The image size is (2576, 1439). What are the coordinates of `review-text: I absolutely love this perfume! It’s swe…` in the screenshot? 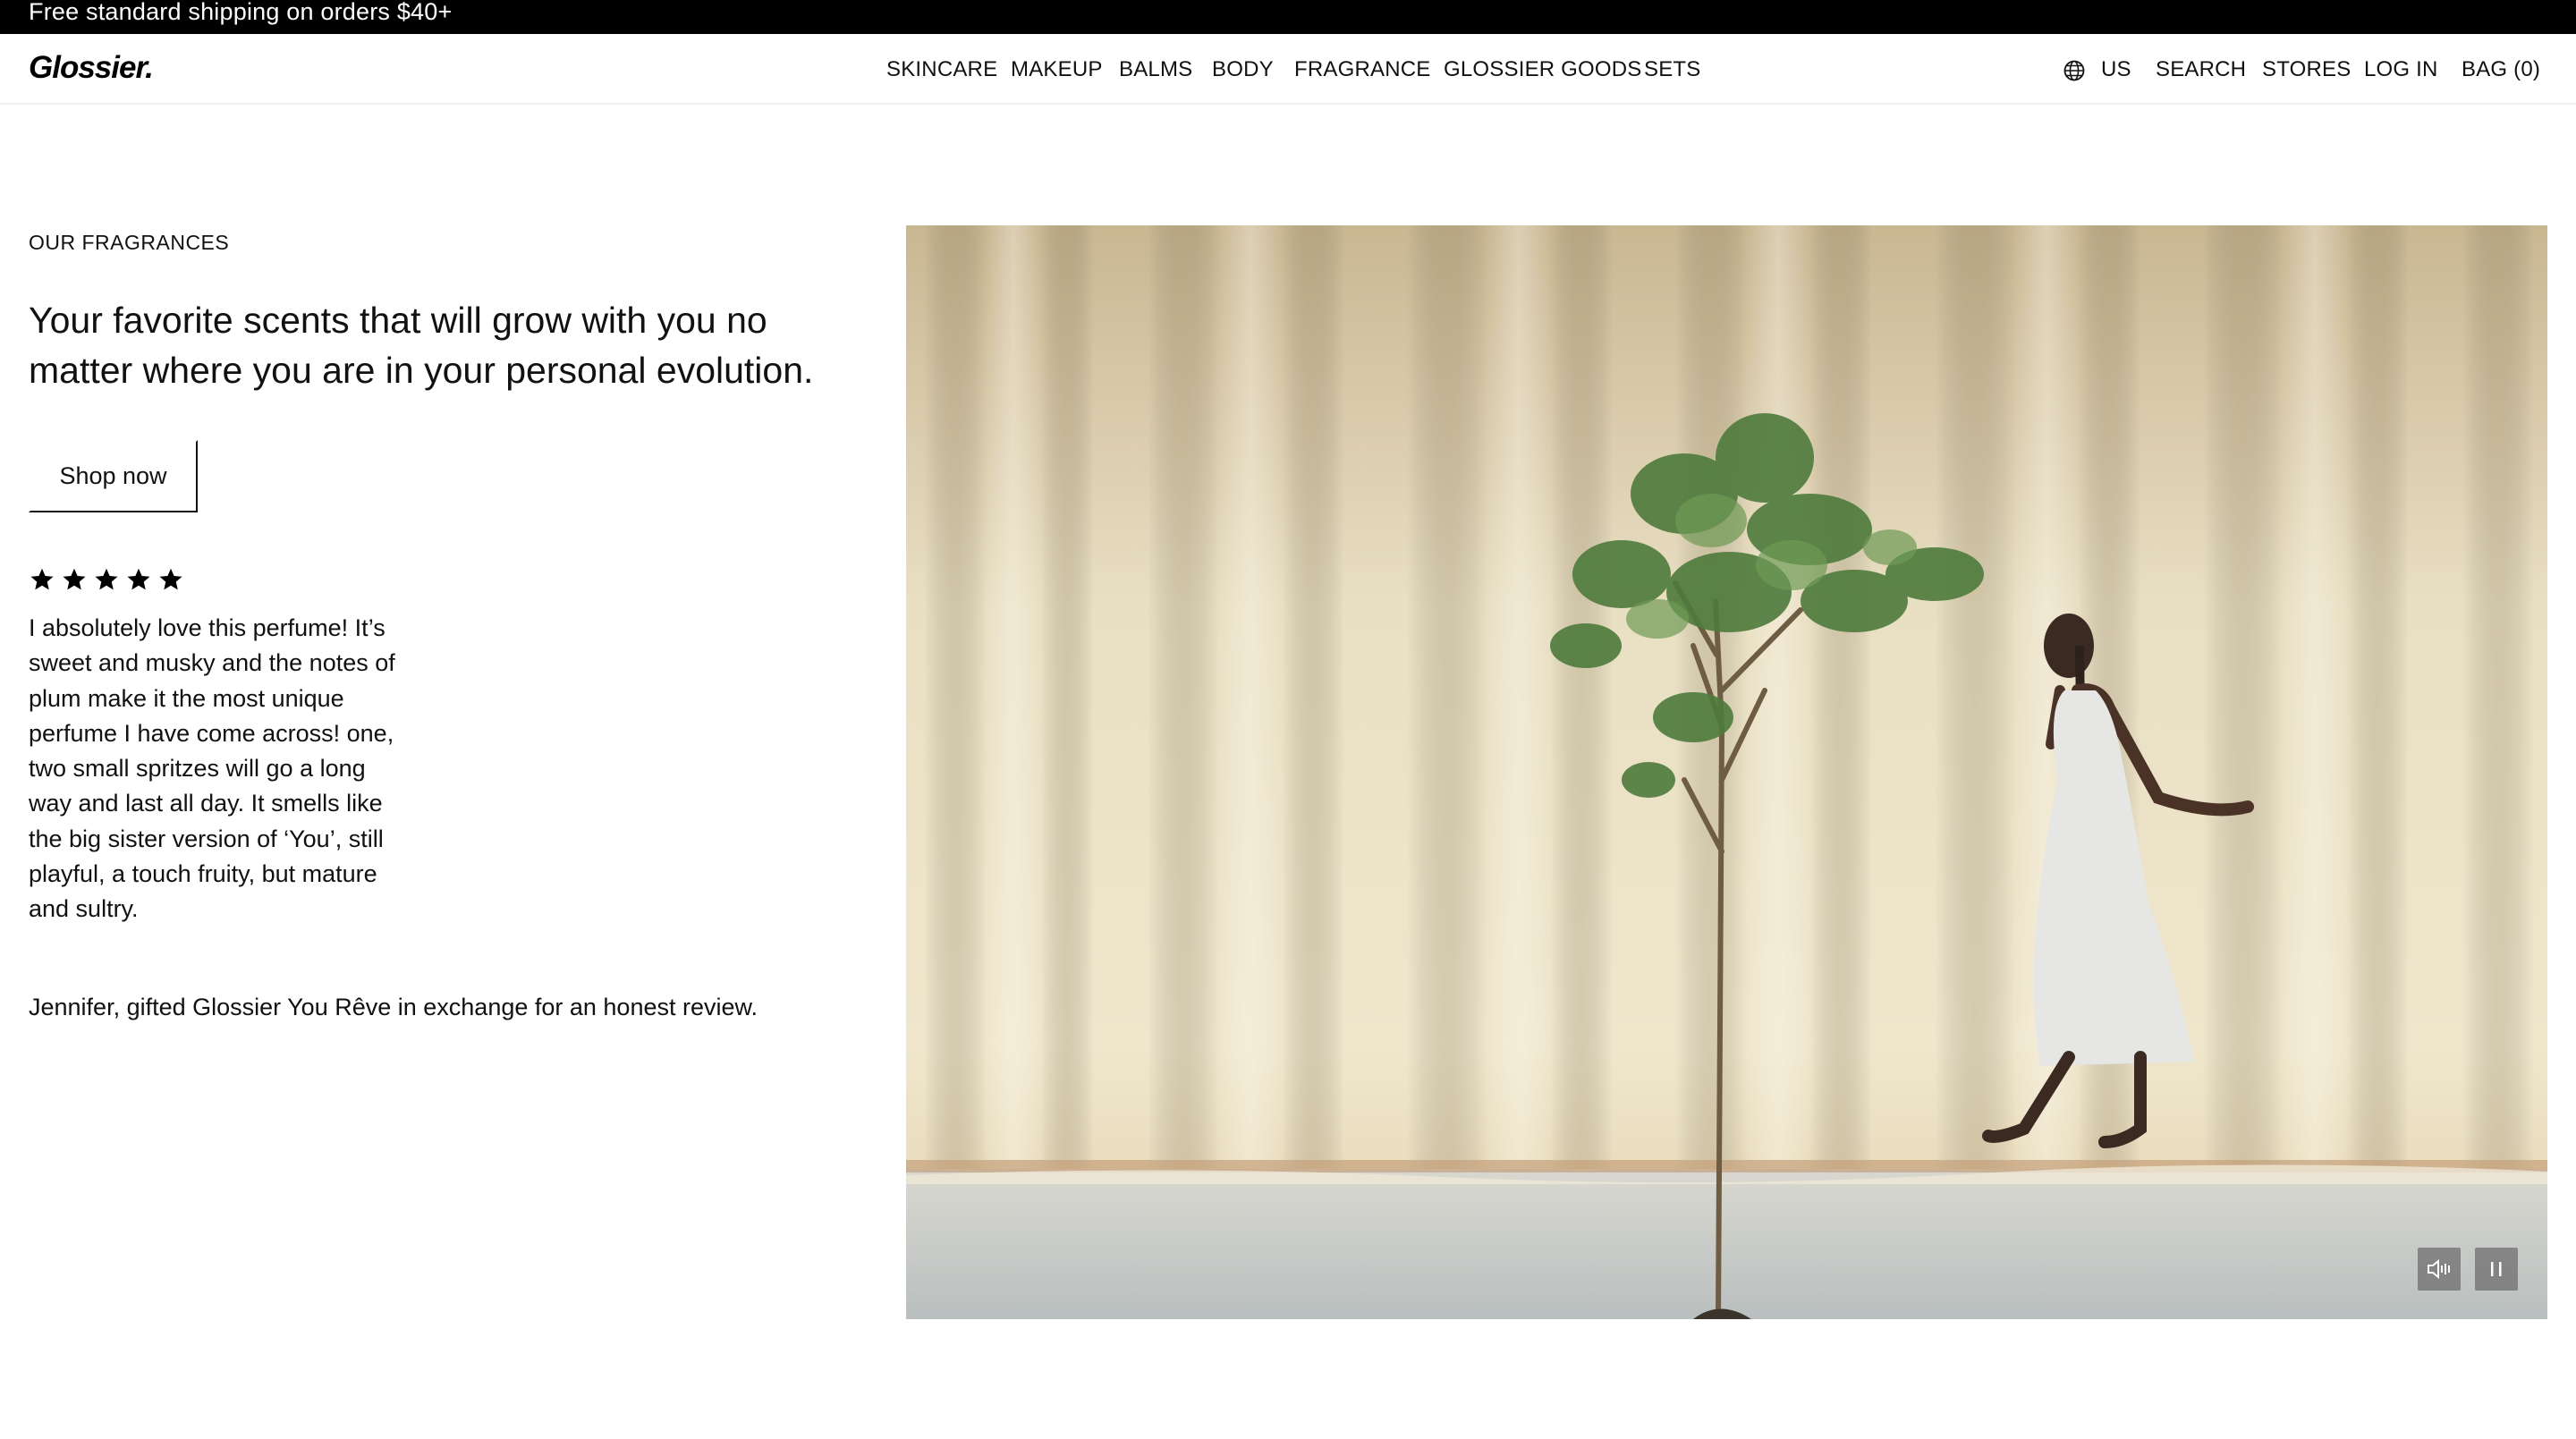 It's located at (212, 769).